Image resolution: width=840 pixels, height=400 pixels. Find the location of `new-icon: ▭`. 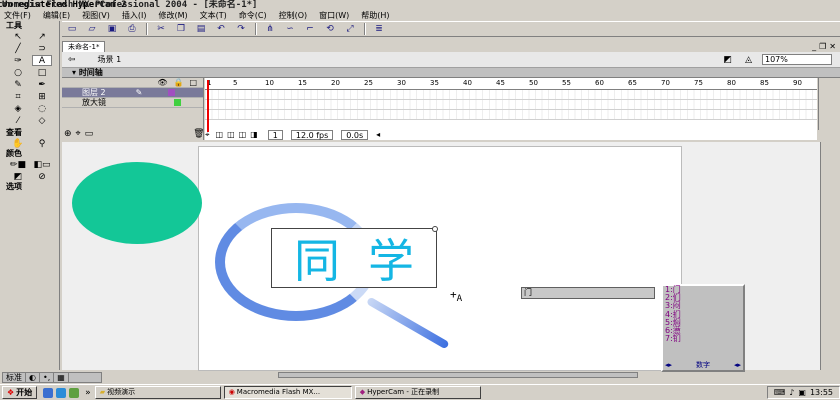

new-icon: ▭ is located at coordinates (72, 29).